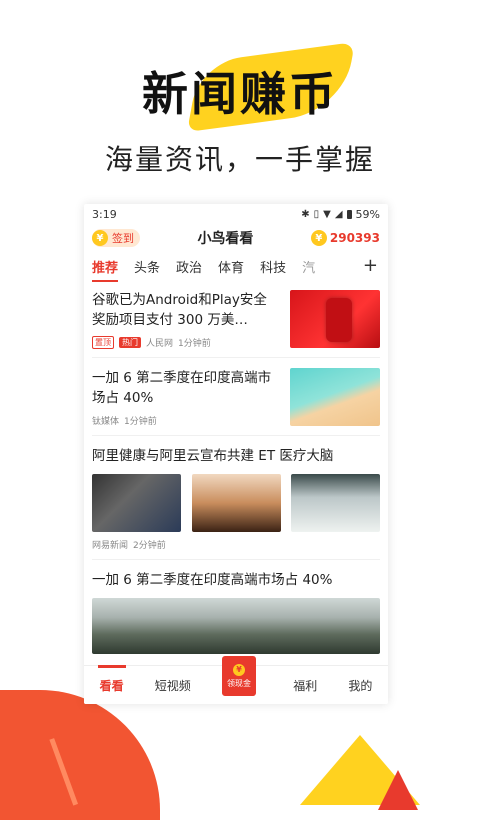  I want to click on category-tabs: 推荐 头条 政治 体育 科技 汽 +, so click(236, 267).